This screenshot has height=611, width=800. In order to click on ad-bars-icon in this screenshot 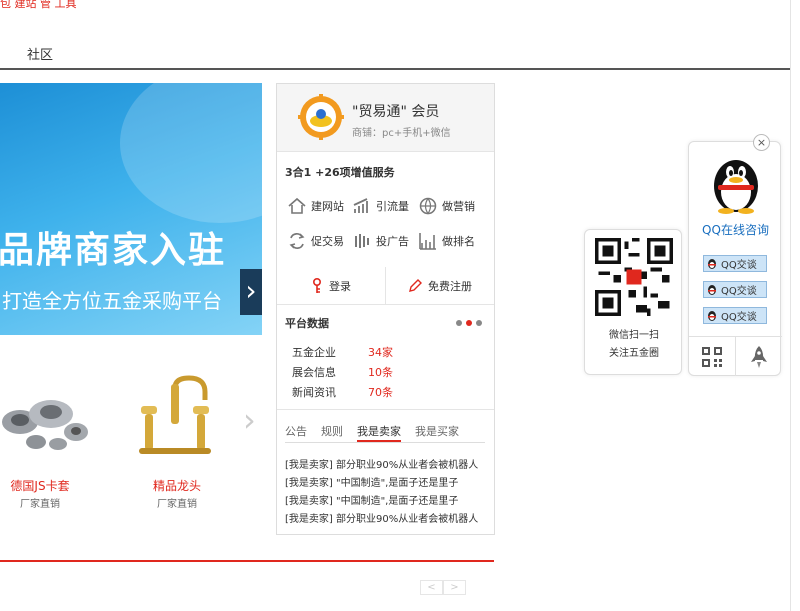, I will do `click(362, 241)`.